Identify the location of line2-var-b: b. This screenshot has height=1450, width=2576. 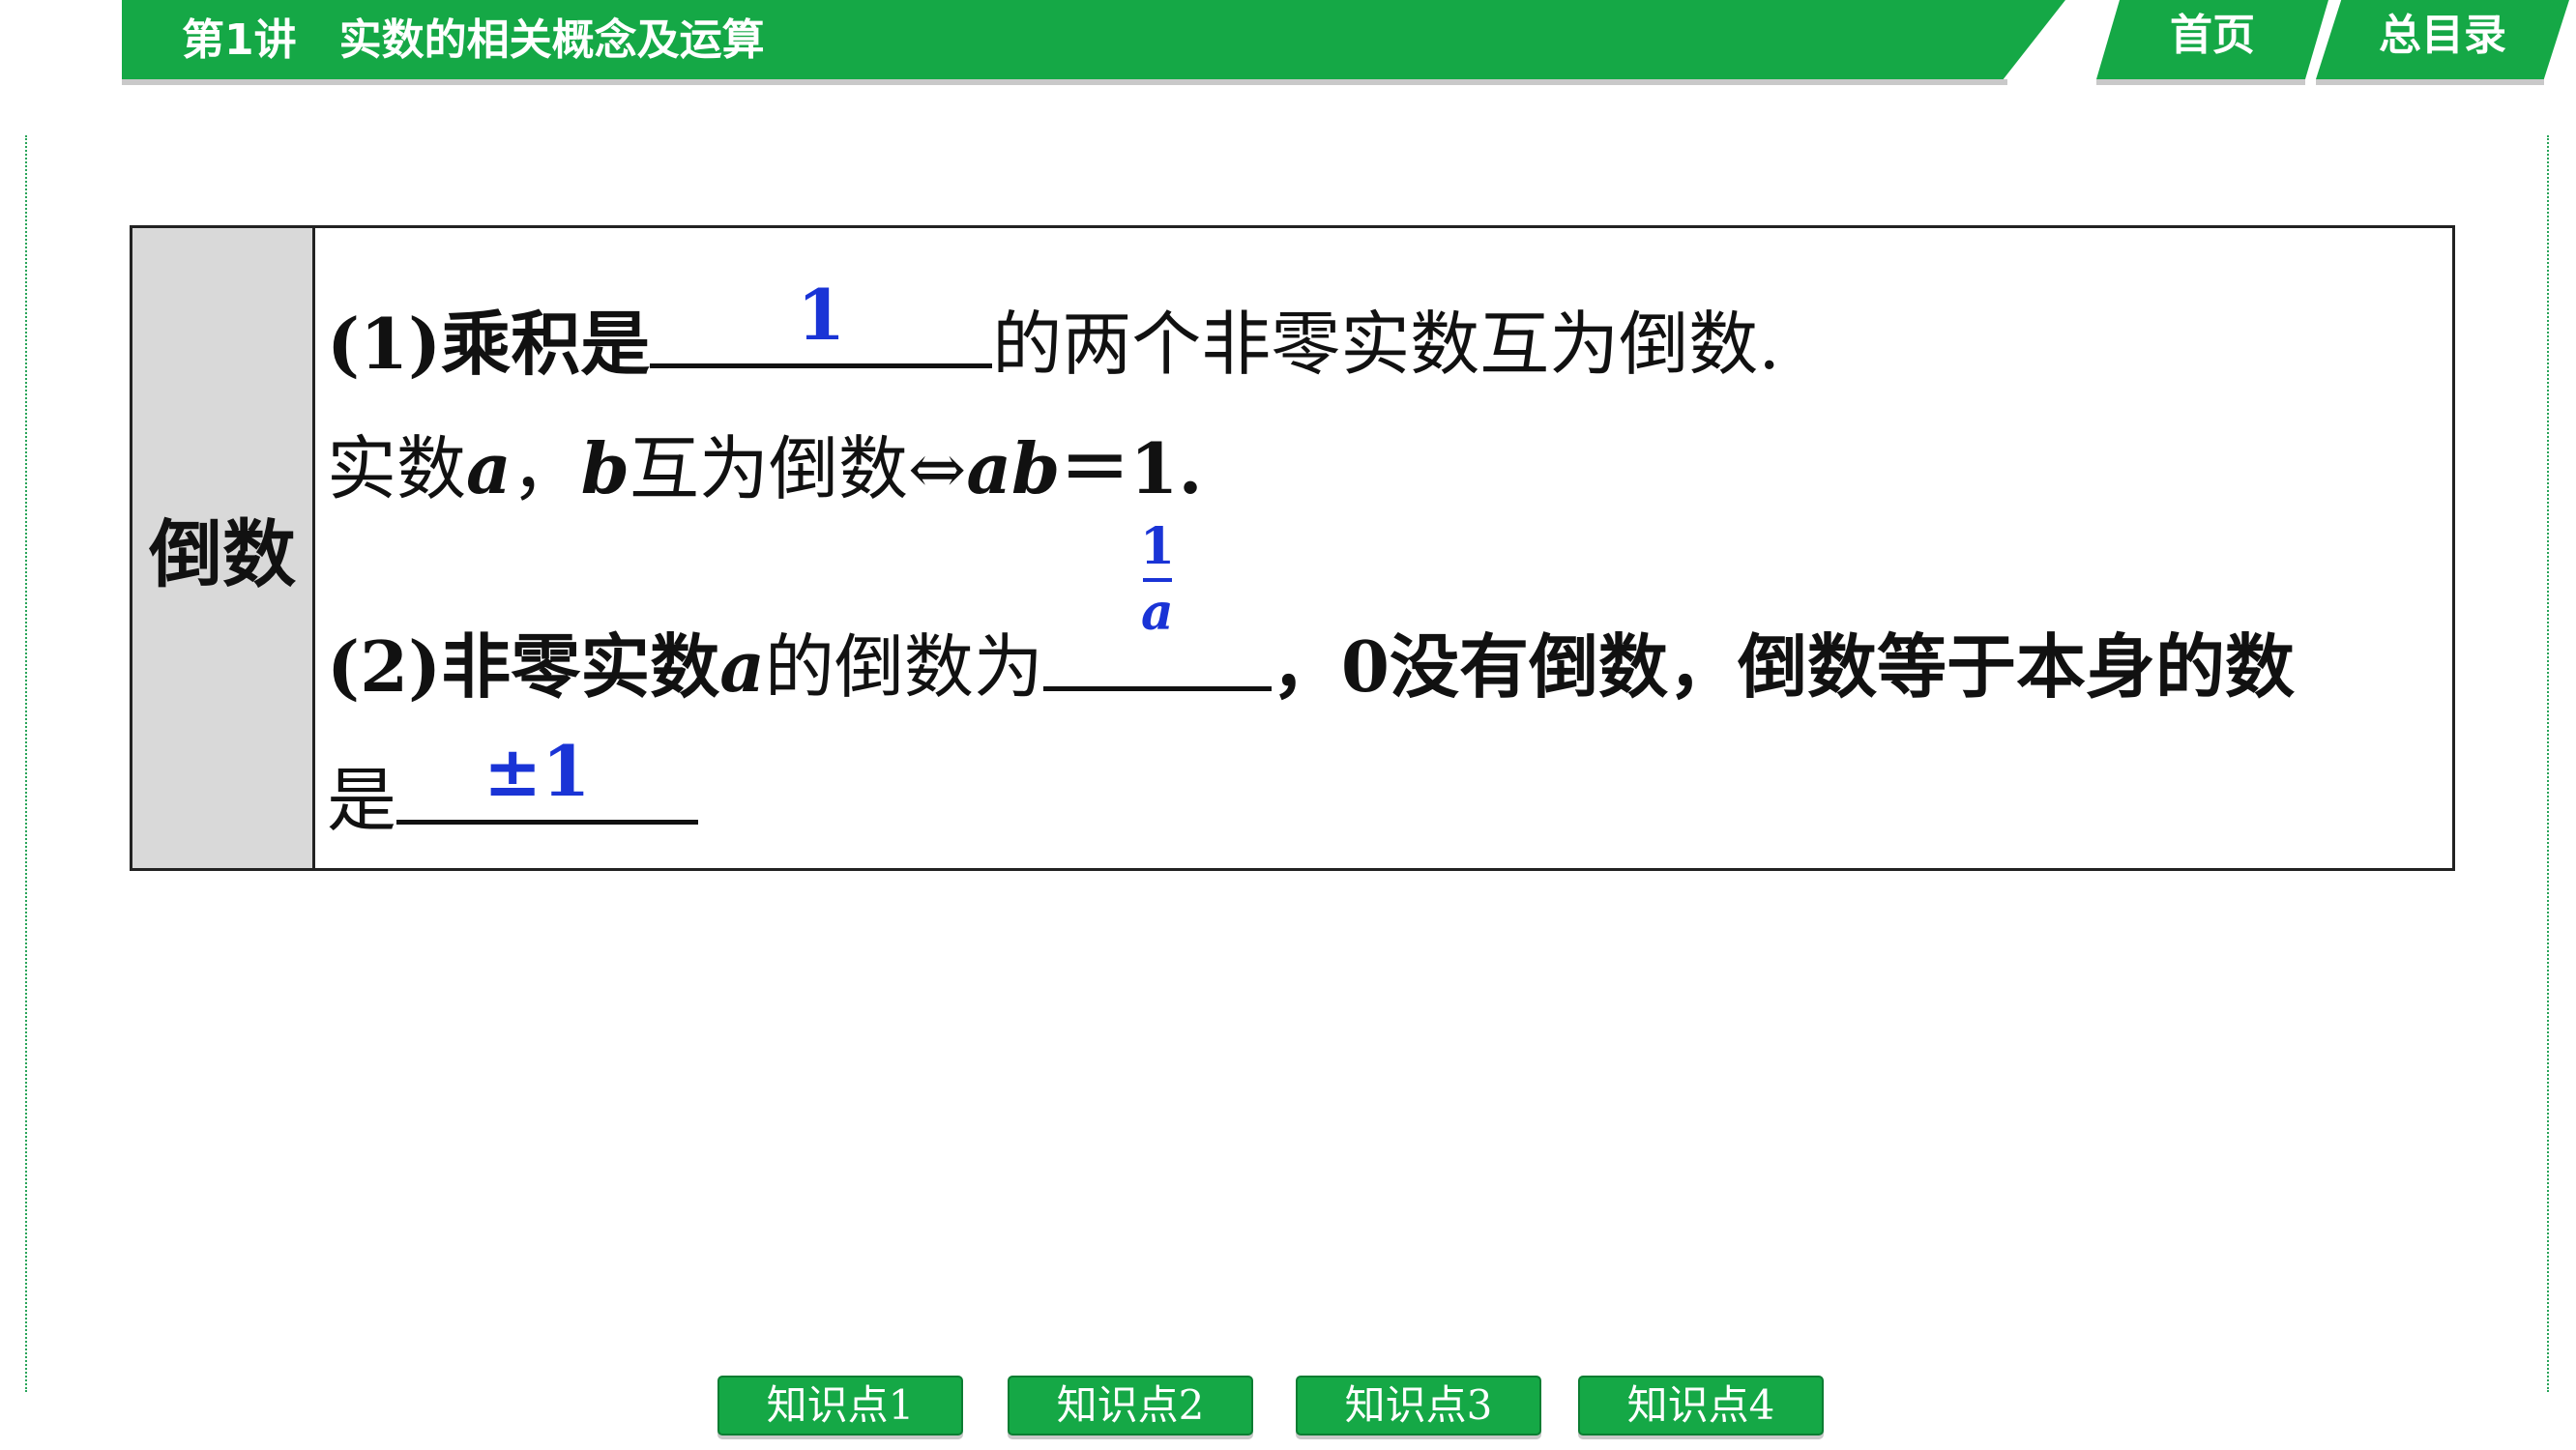
(605, 468).